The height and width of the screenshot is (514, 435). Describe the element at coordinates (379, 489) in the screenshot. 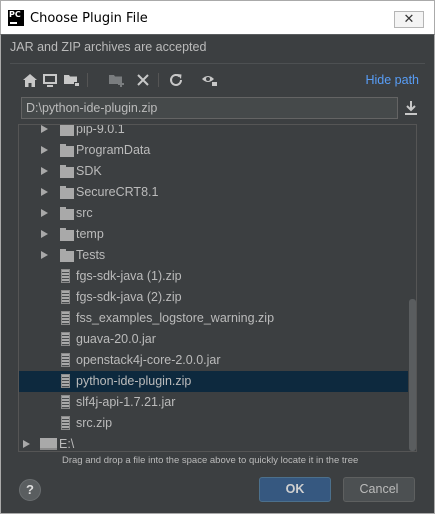

I see `cancel-button: Cancel` at that location.